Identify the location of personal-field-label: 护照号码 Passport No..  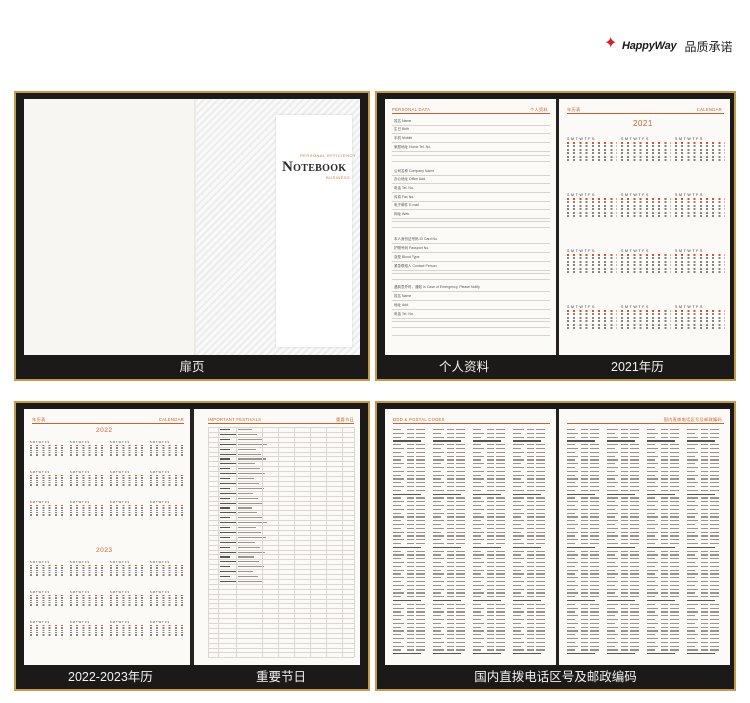
(412, 248).